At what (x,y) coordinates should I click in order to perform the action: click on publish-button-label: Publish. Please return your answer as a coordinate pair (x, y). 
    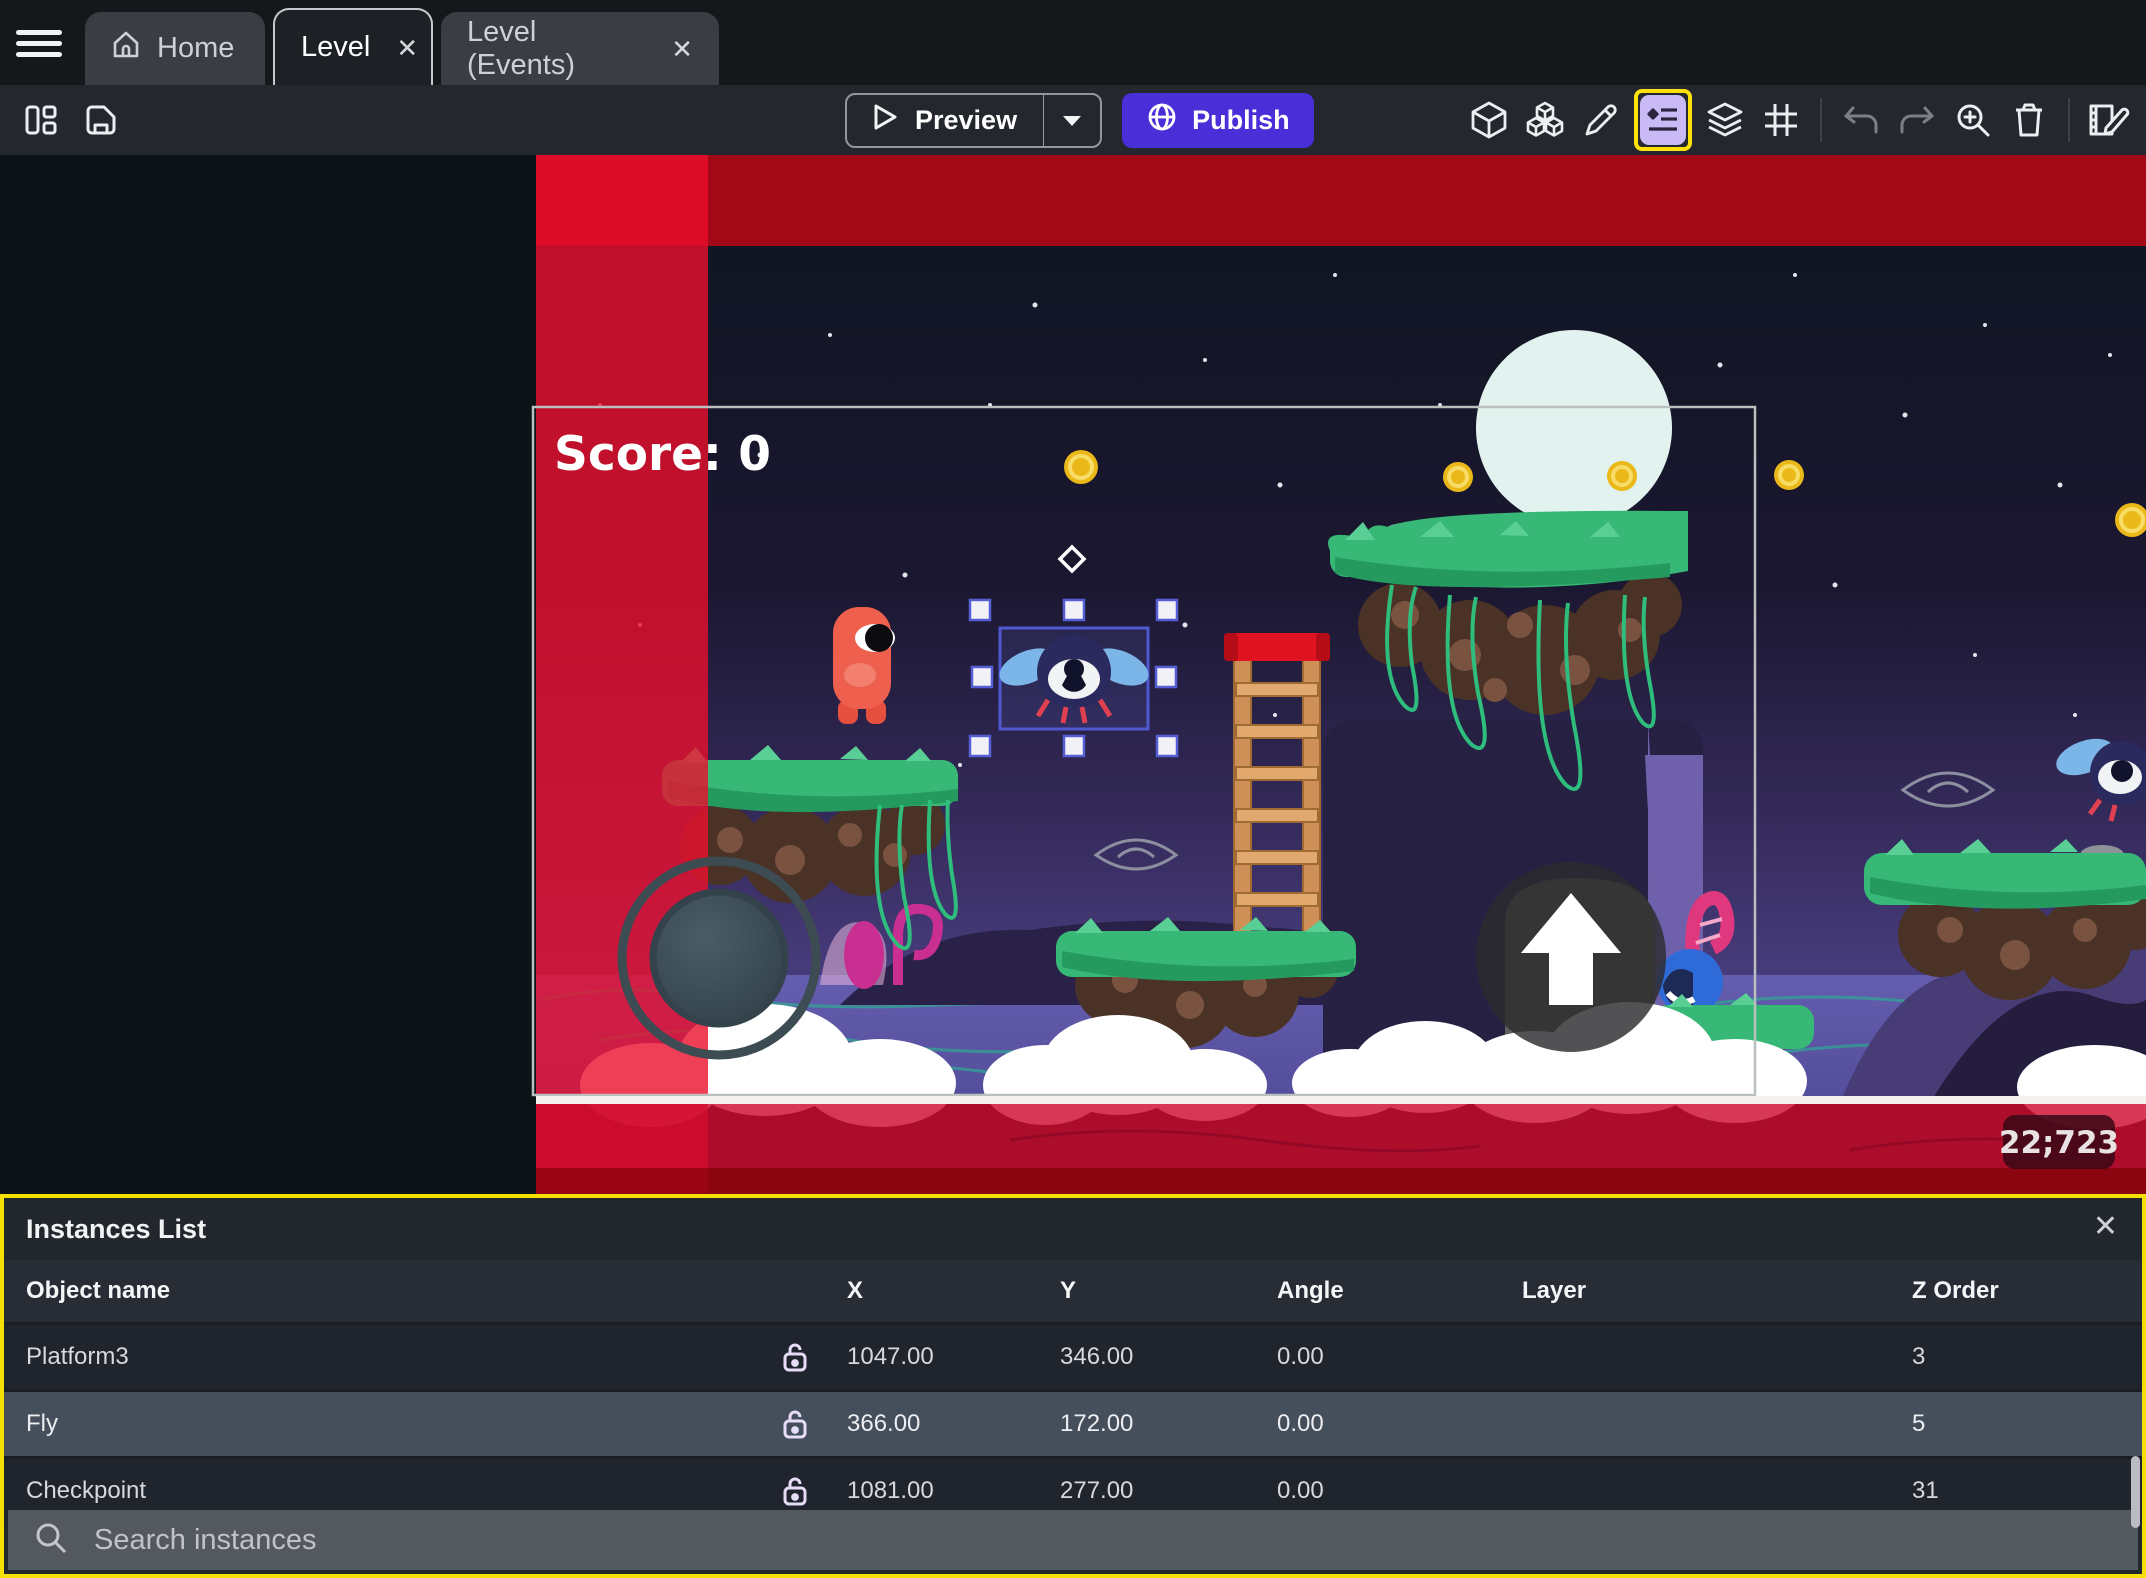
    Looking at the image, I should click on (1241, 120).